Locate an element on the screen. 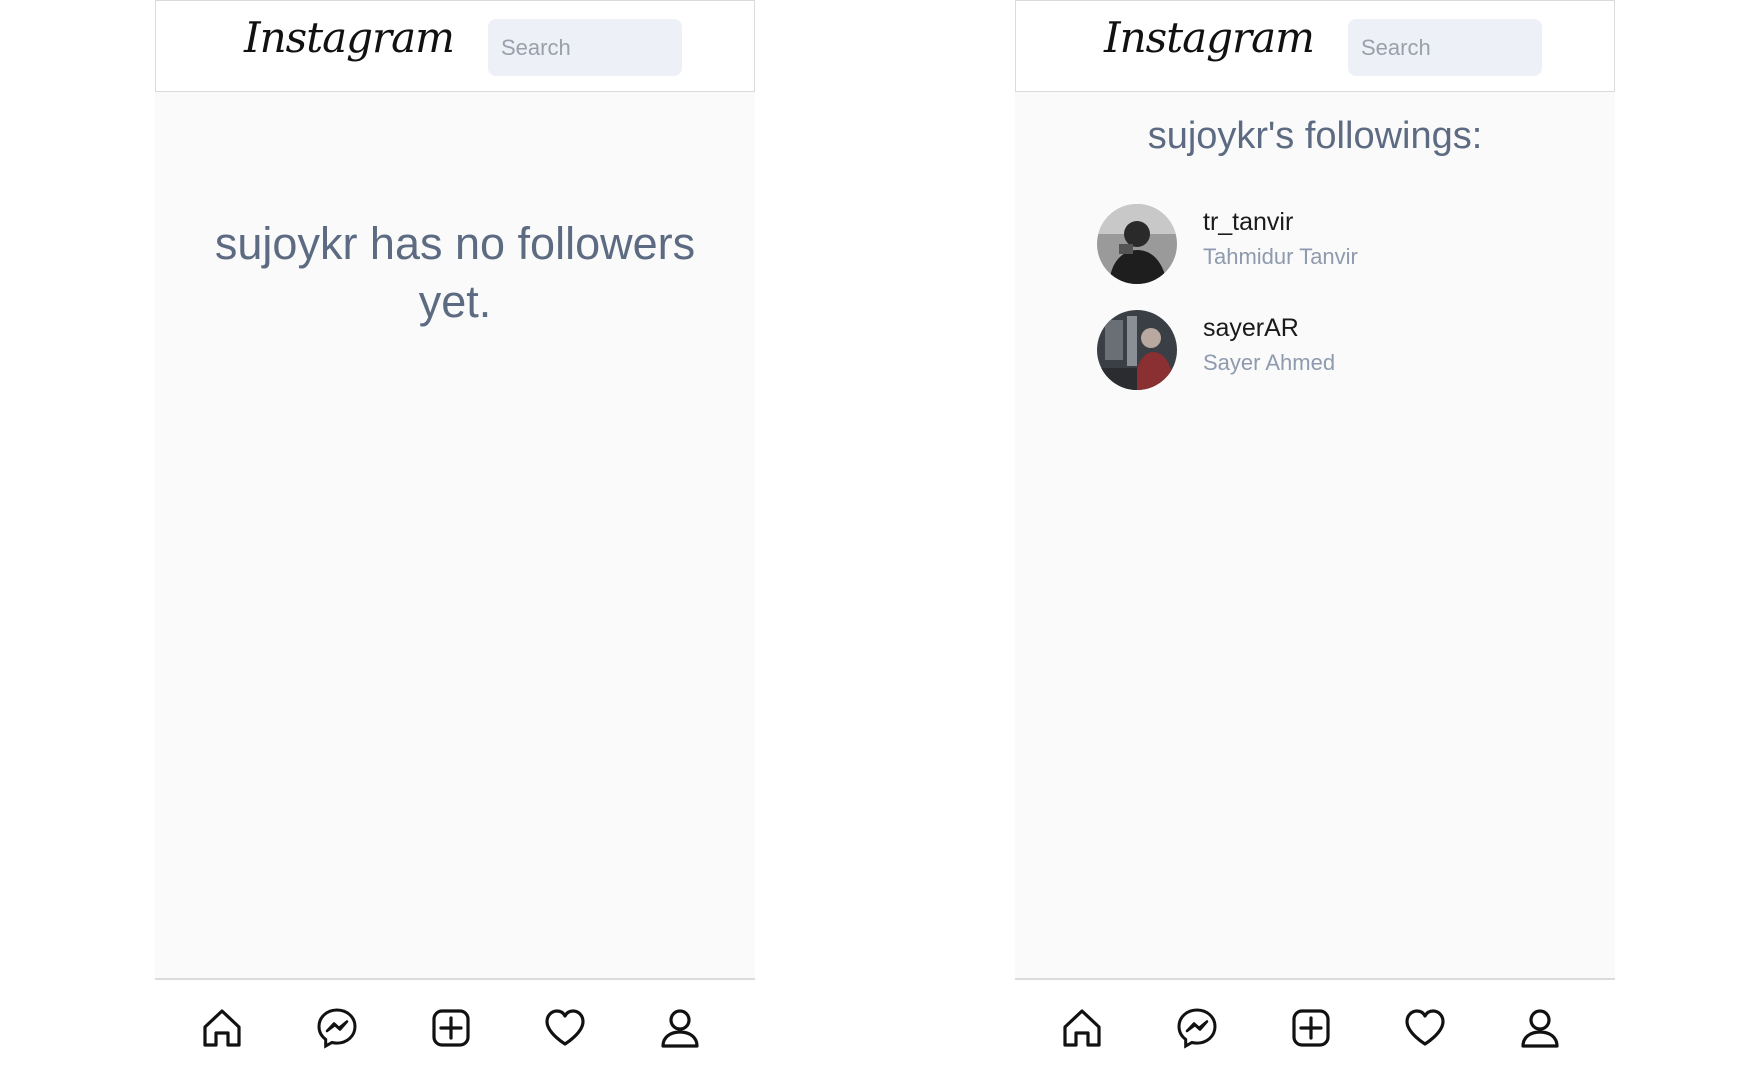 Image resolution: width=1754 pixels, height=1066 pixels. following-item: tr_tanvir Tahmidur Tanvir is located at coordinates (1317, 244).